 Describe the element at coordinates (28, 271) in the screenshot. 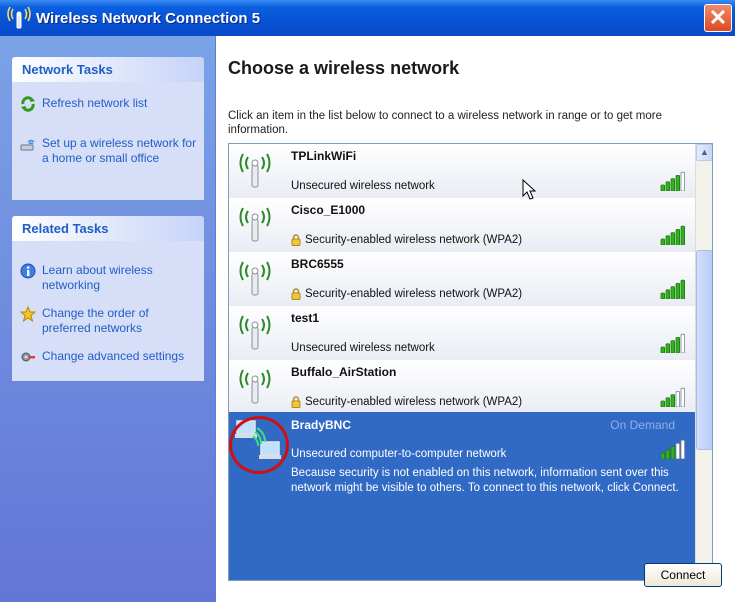

I see `info-icon` at that location.